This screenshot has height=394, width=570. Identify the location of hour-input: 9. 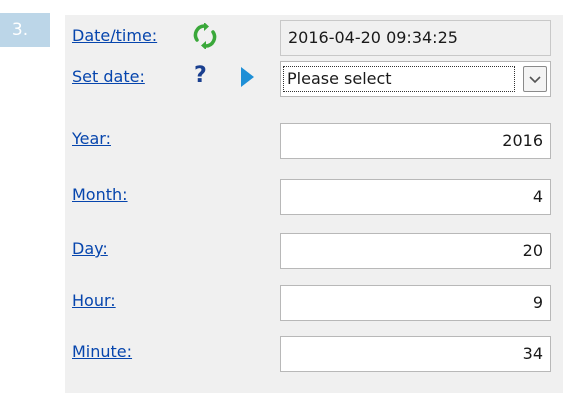
(415, 303).